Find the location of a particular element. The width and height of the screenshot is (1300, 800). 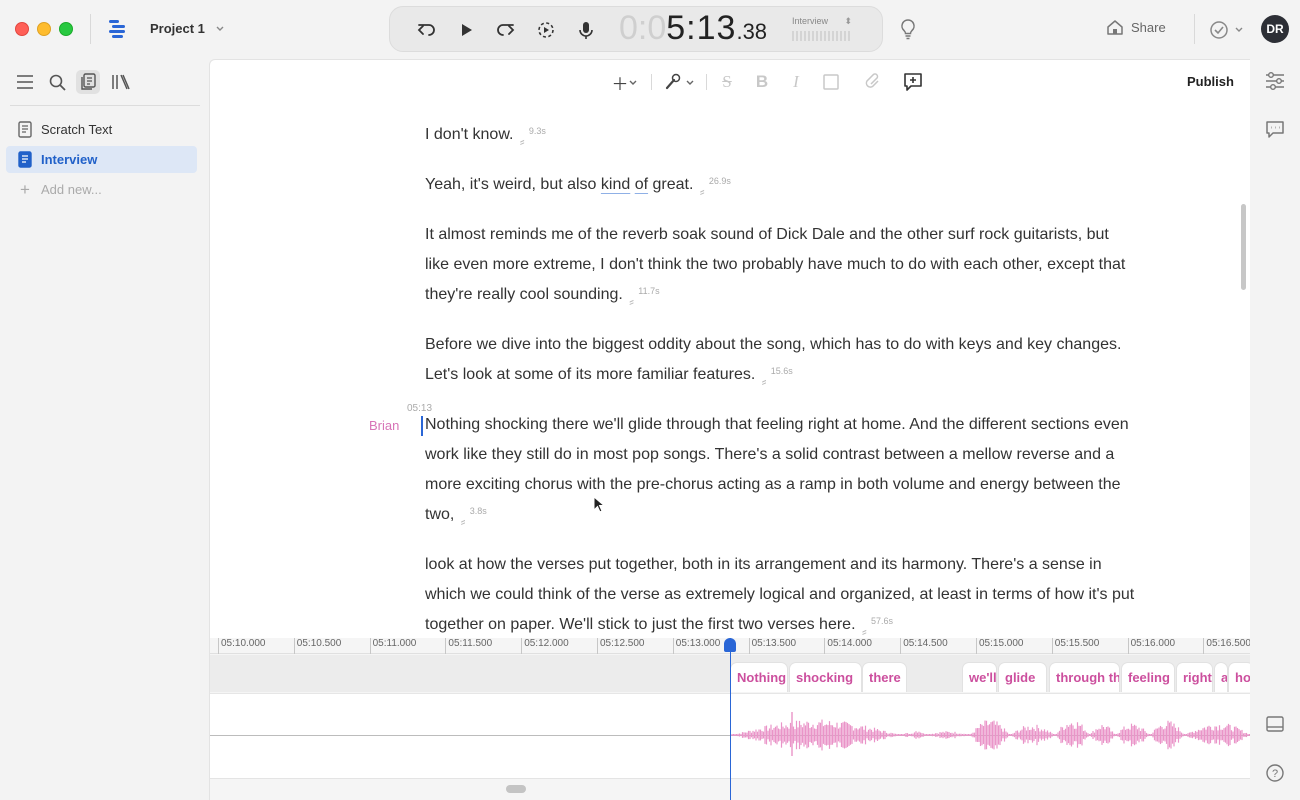

close-window-button is located at coordinates (22, 29).